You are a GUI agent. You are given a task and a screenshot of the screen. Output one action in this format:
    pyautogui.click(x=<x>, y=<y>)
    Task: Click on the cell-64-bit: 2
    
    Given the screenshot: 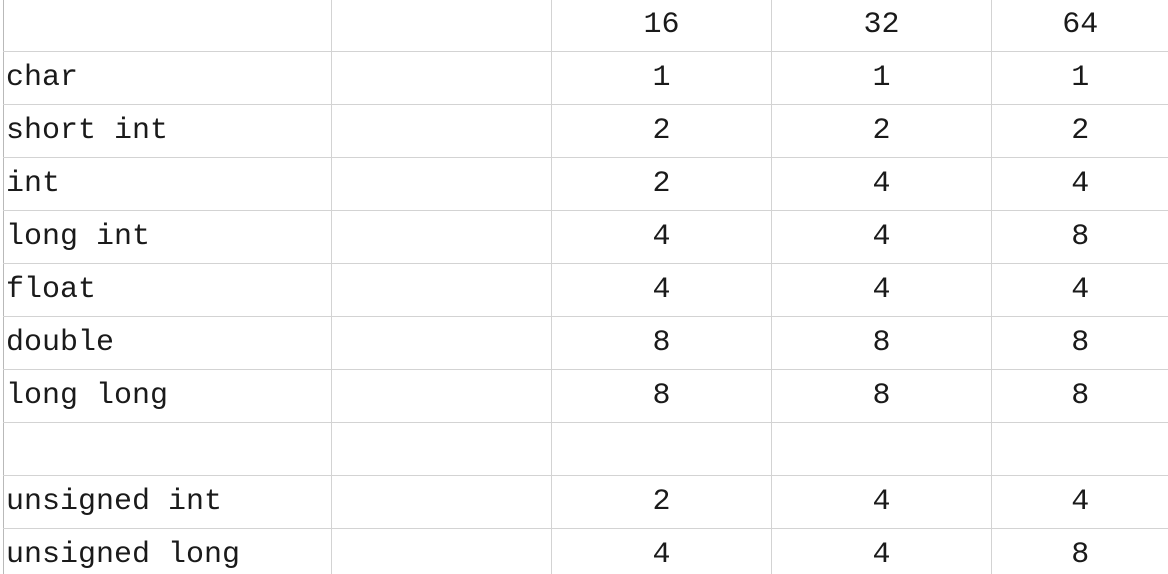 What is the action you would take?
    pyautogui.click(x=1079, y=131)
    